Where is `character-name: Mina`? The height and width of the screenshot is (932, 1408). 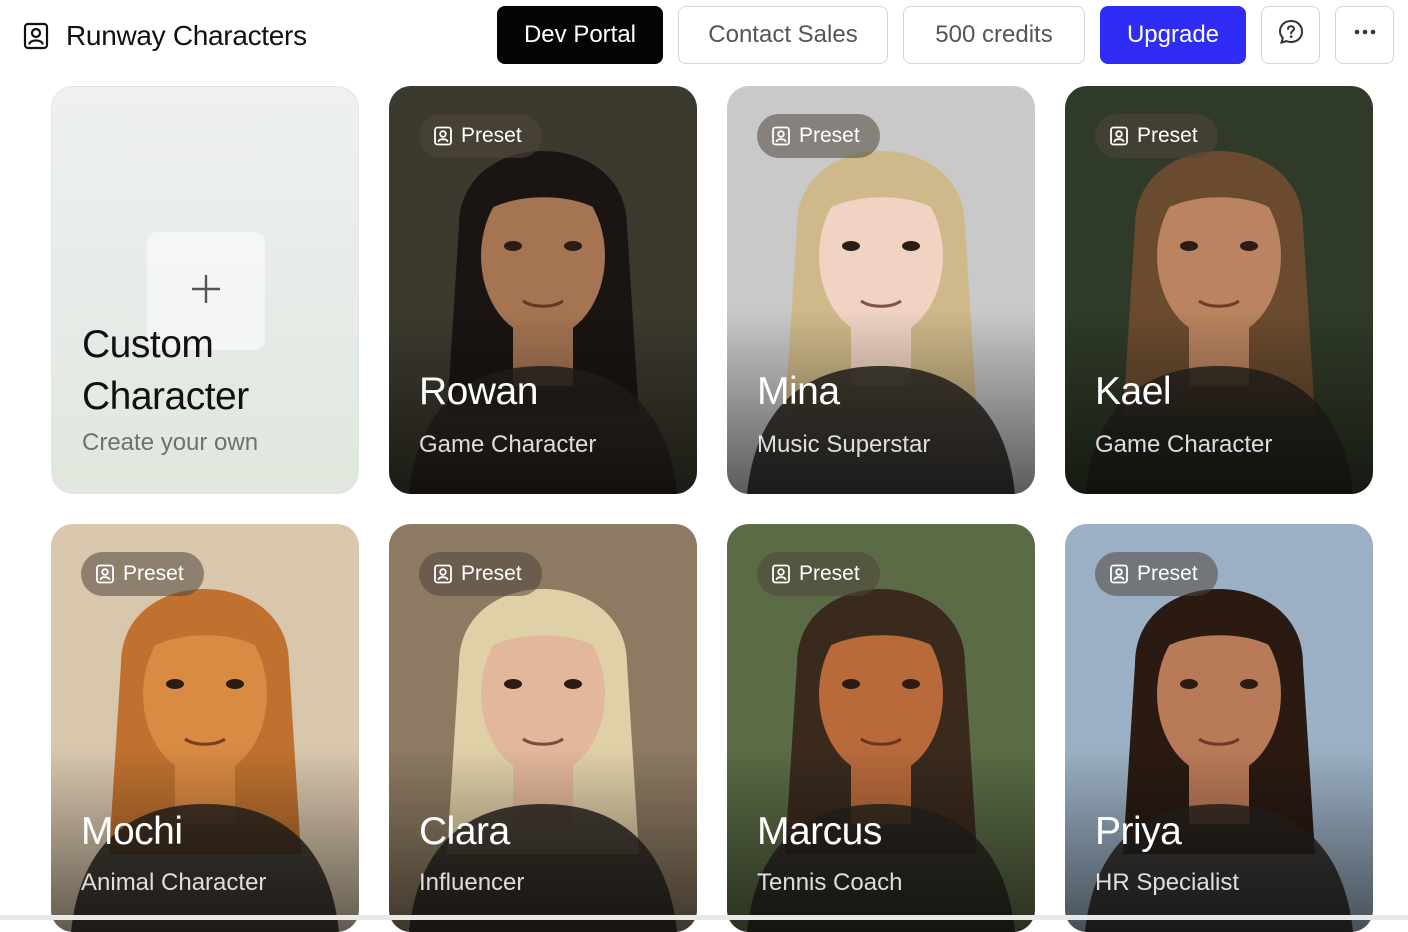 character-name: Mina is located at coordinates (798, 391).